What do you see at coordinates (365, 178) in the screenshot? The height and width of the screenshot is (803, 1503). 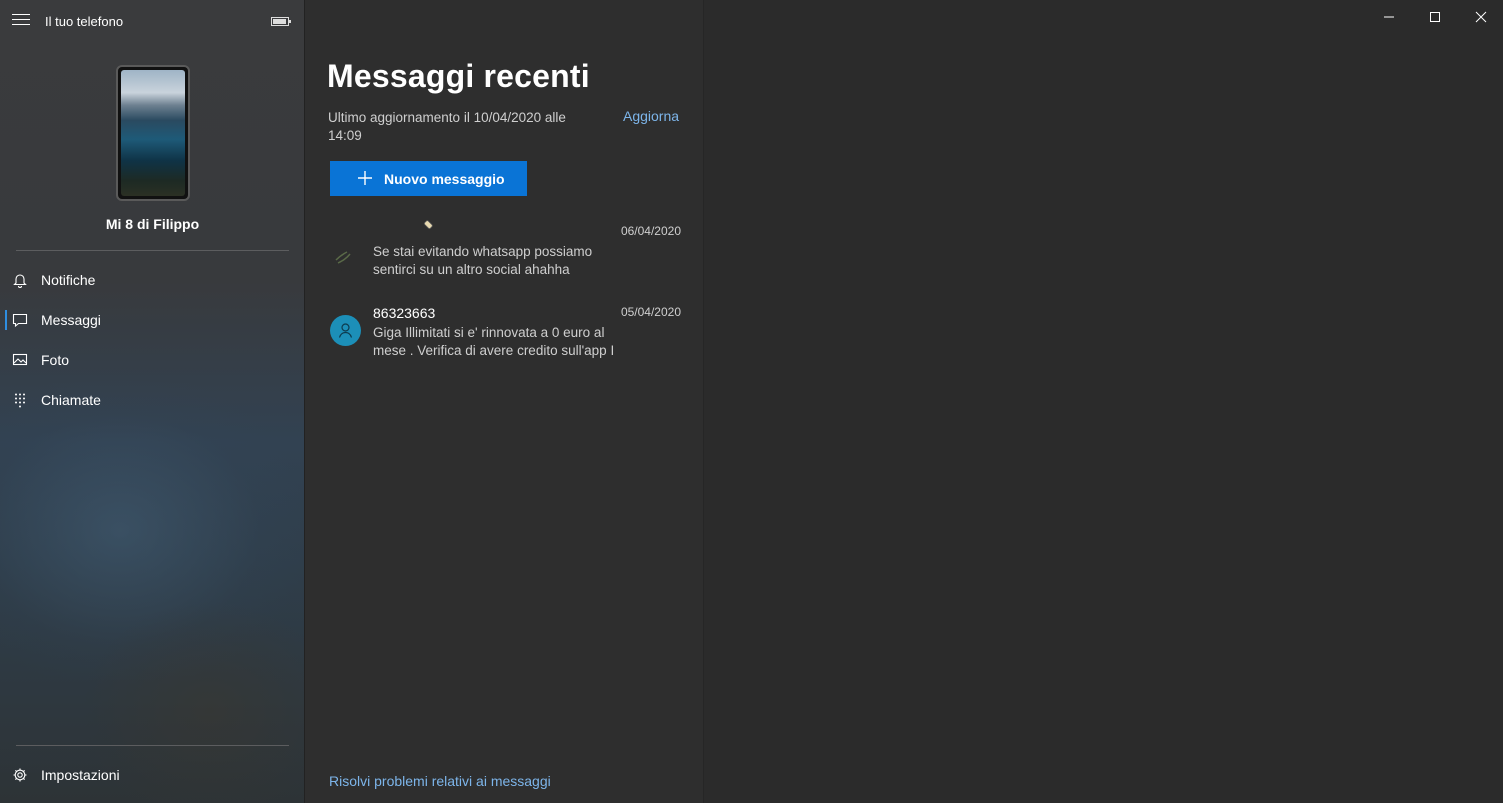 I see `plus-icon` at bounding box center [365, 178].